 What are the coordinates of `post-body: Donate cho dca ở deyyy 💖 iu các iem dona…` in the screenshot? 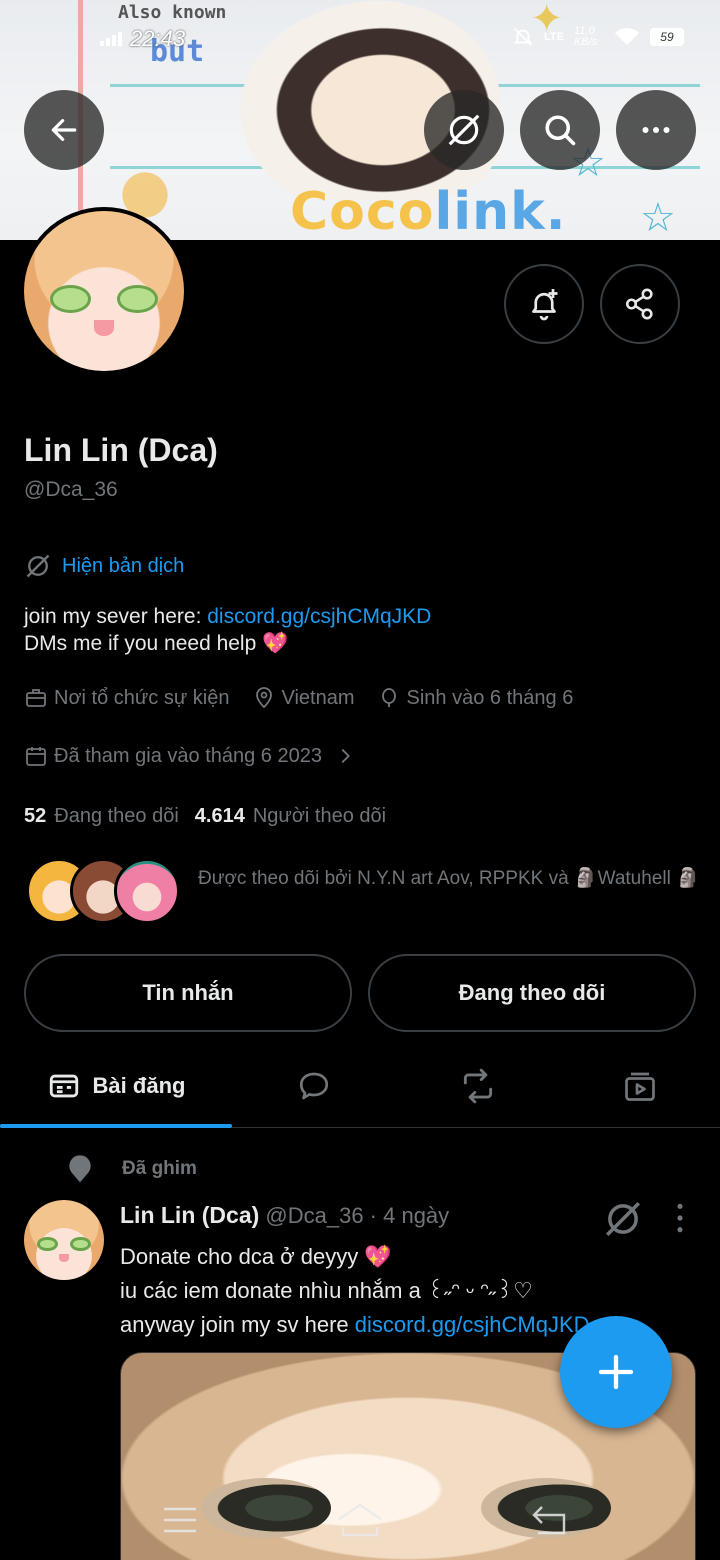 It's located at (355, 1291).